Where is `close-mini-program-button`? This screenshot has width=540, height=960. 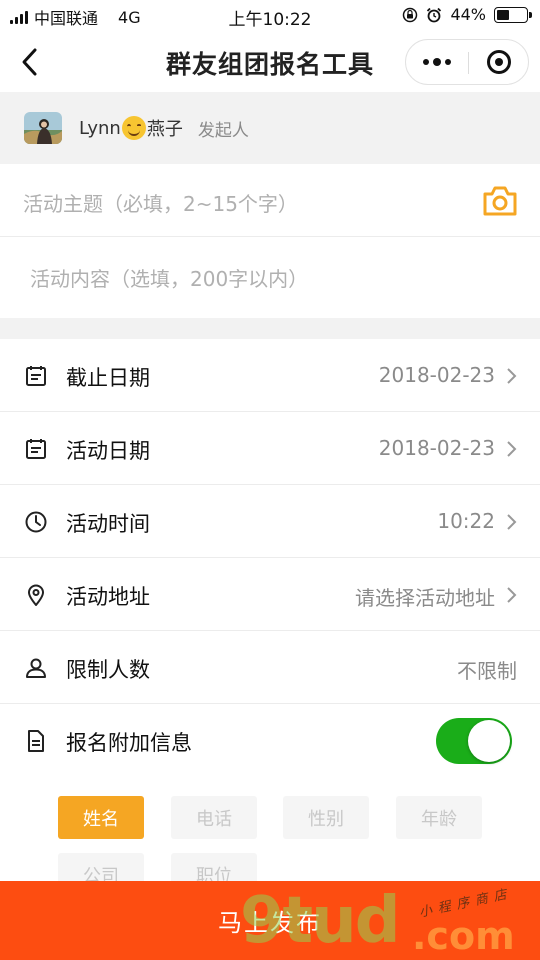 close-mini-program-button is located at coordinates (499, 62).